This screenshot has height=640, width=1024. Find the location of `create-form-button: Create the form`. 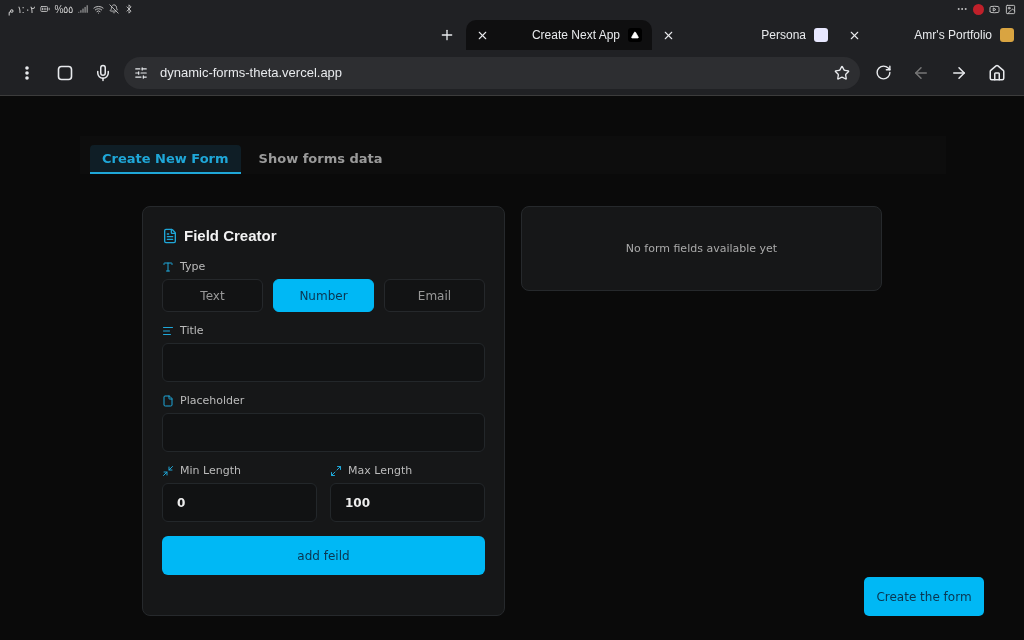

create-form-button: Create the form is located at coordinates (924, 596).